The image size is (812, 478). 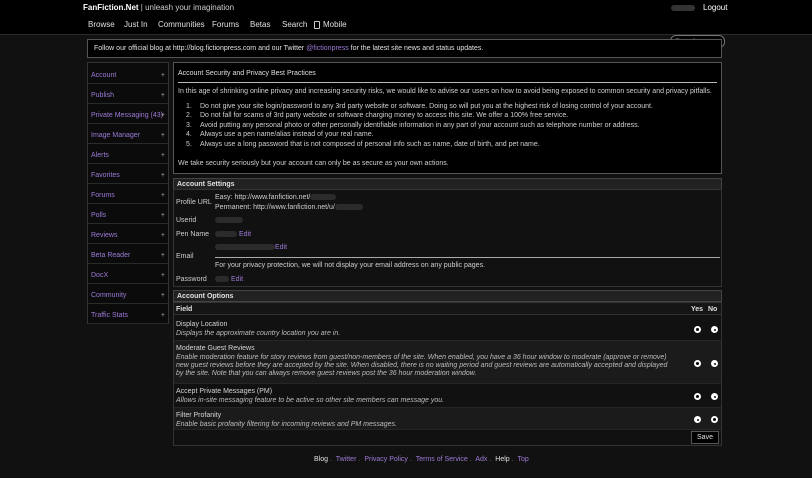 What do you see at coordinates (193, 234) in the screenshot?
I see `pen-name-label: Pen Name` at bounding box center [193, 234].